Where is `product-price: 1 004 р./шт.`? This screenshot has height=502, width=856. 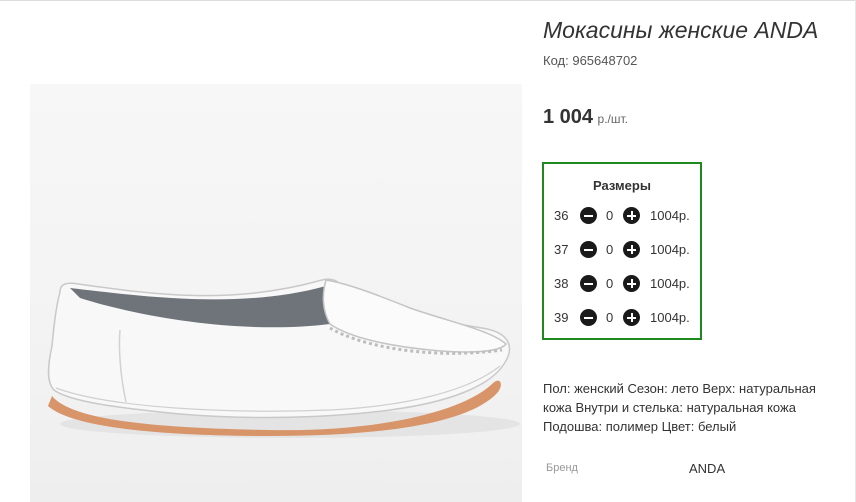 product-price: 1 004 р./шт. is located at coordinates (585, 117).